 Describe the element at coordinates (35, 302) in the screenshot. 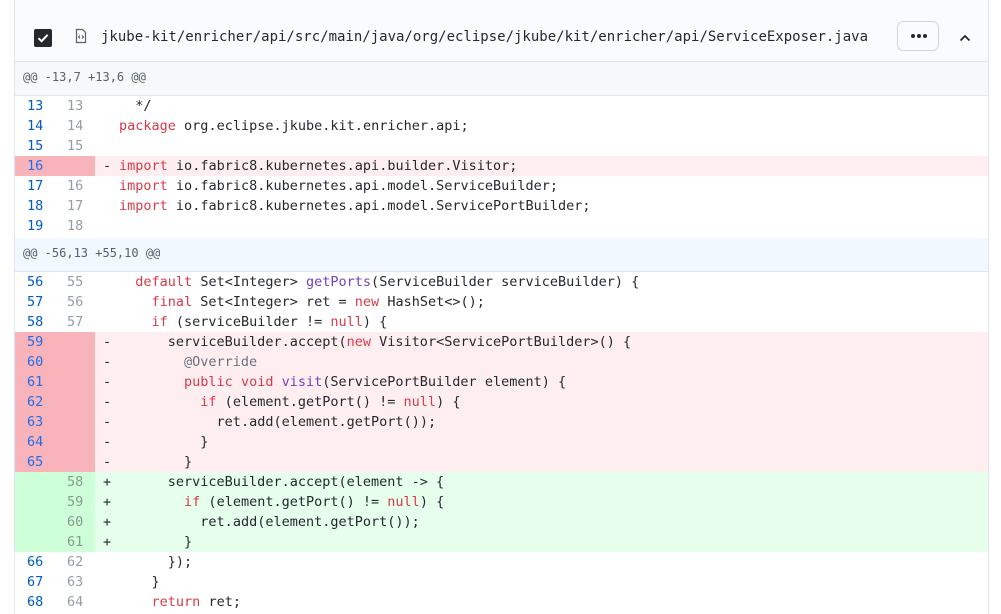

I see `old-line-number: 57` at that location.